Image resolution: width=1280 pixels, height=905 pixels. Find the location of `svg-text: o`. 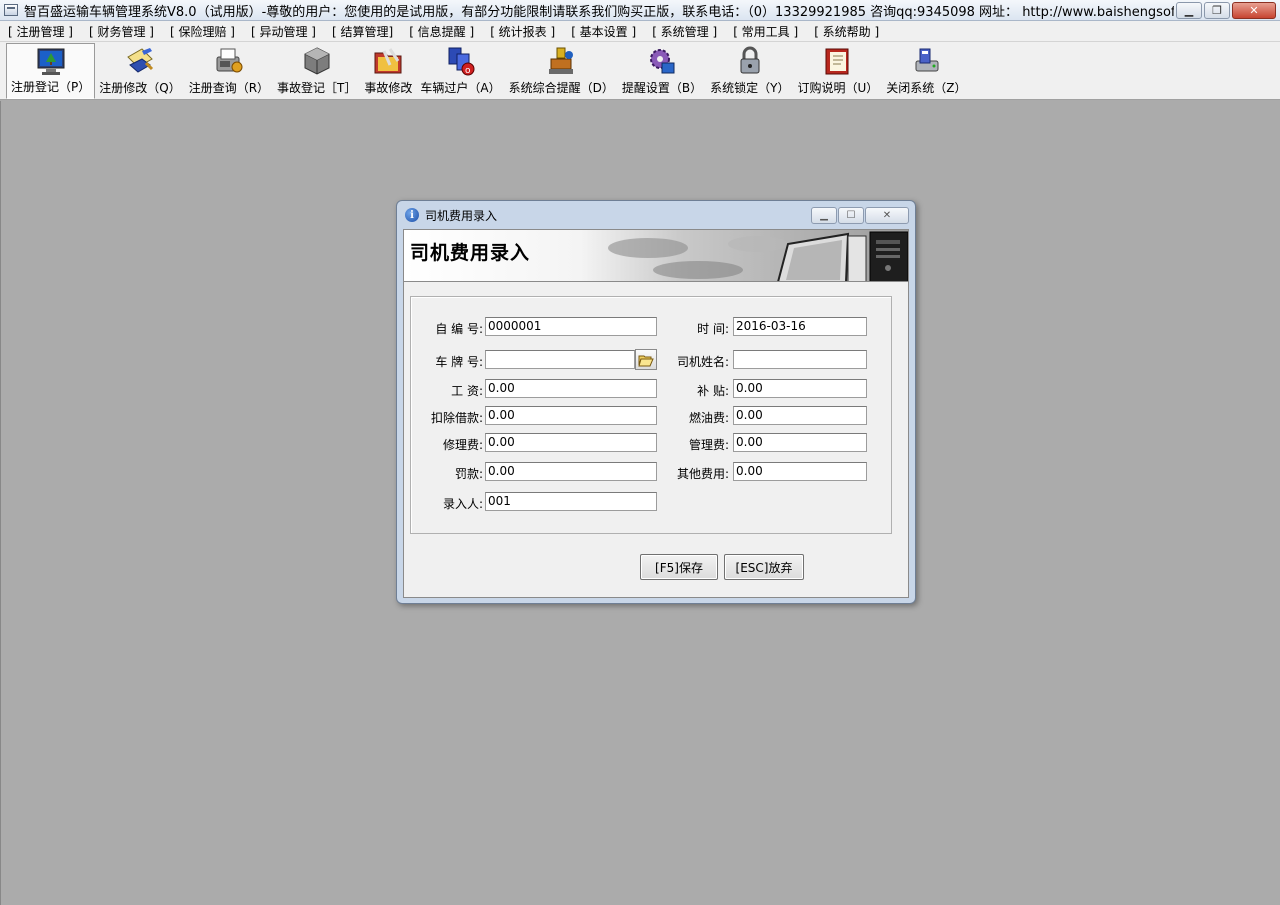

svg-text: o is located at coordinates (468, 71).